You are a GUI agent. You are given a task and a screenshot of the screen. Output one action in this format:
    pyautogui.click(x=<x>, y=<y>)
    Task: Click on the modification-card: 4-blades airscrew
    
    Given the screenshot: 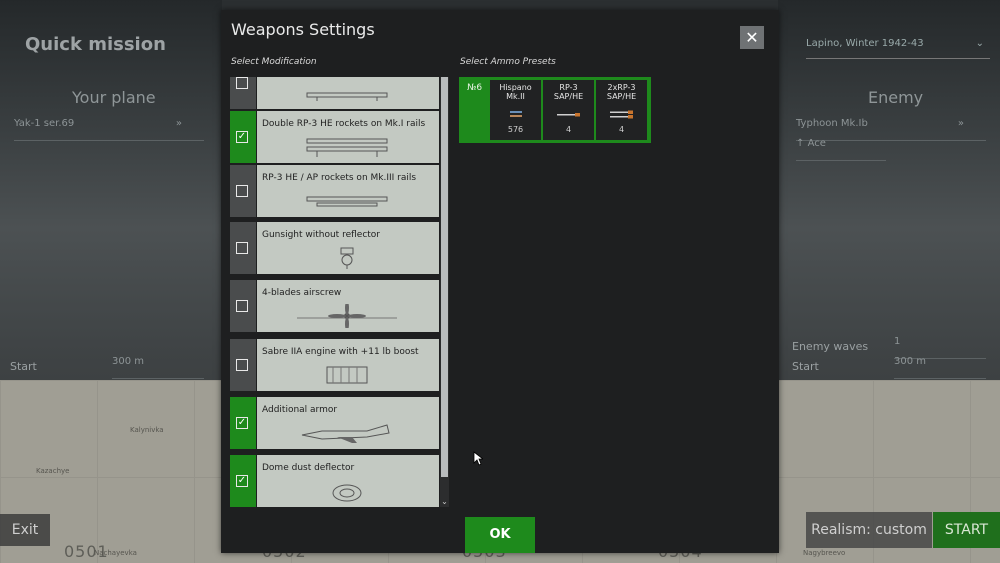 What is the action you would take?
    pyautogui.click(x=348, y=306)
    